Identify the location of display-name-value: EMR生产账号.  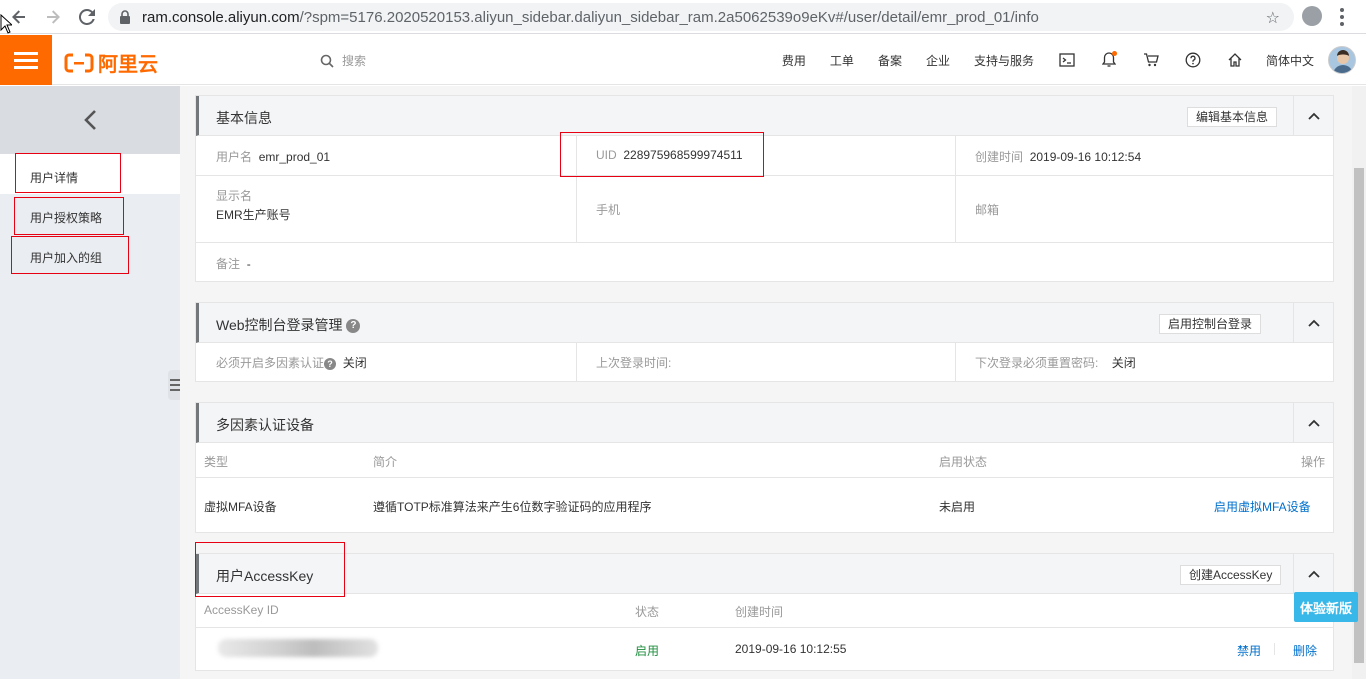
(253, 215).